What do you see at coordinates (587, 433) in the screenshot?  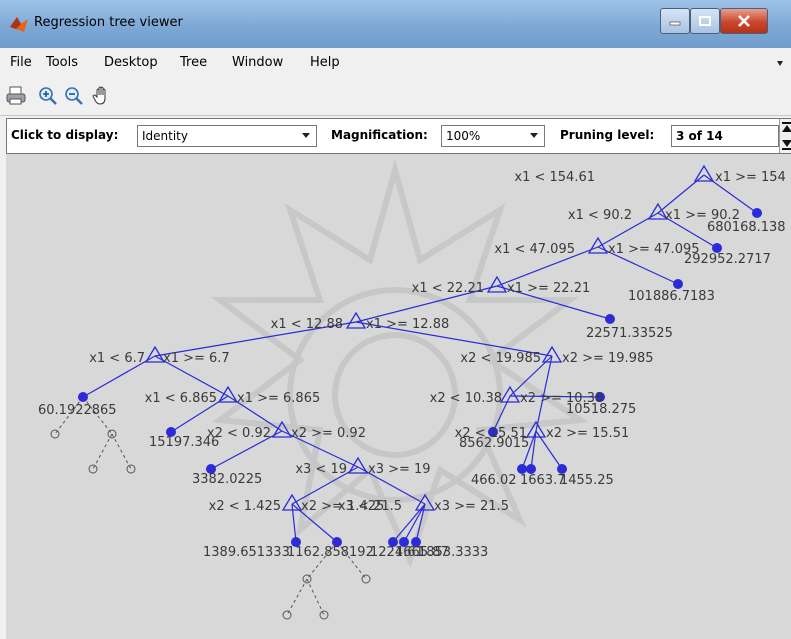 I see `split-13-right-label: x2 >= 15.51` at bounding box center [587, 433].